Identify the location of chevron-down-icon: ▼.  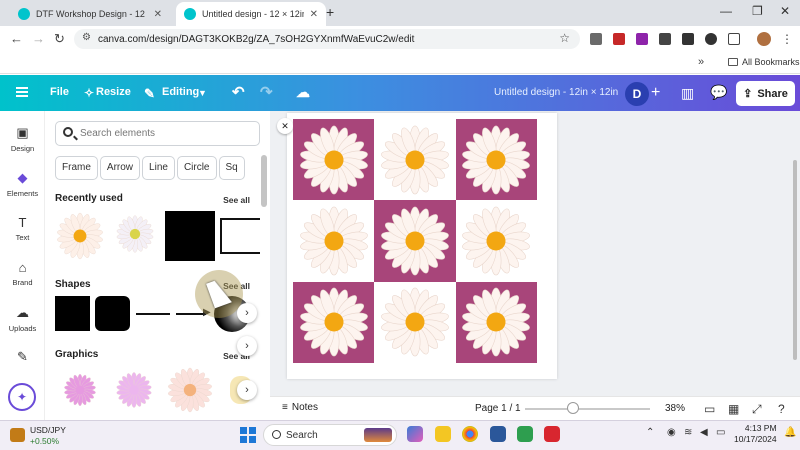
(202, 93).